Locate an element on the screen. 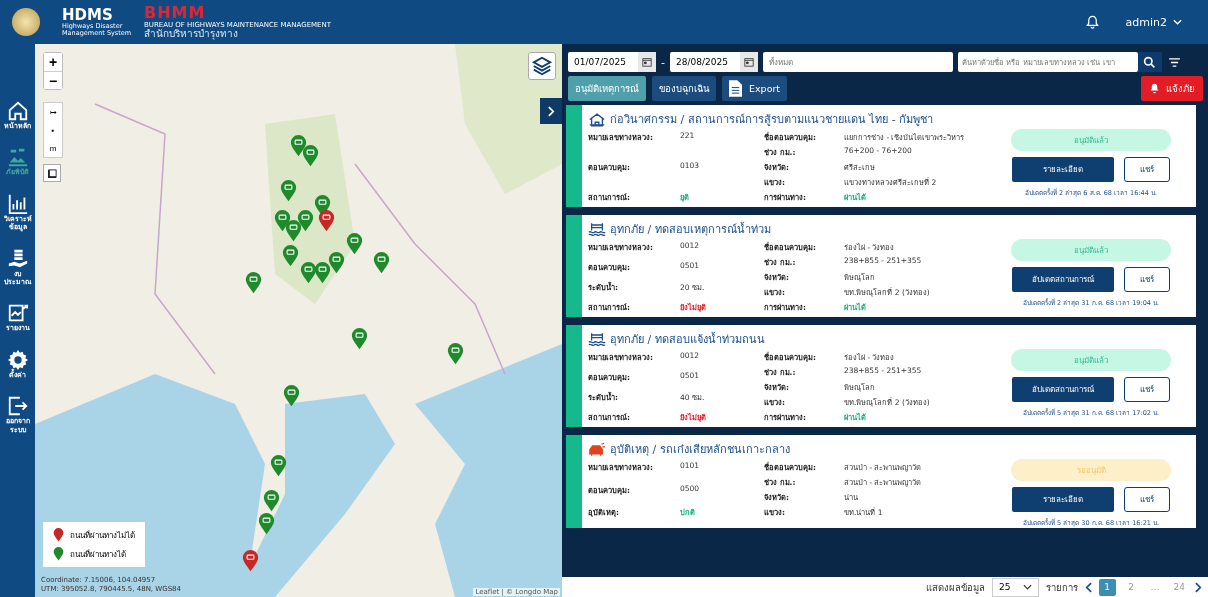 Image resolution: width=1208 pixels, height=597 pixels. document-icon is located at coordinates (735, 88).